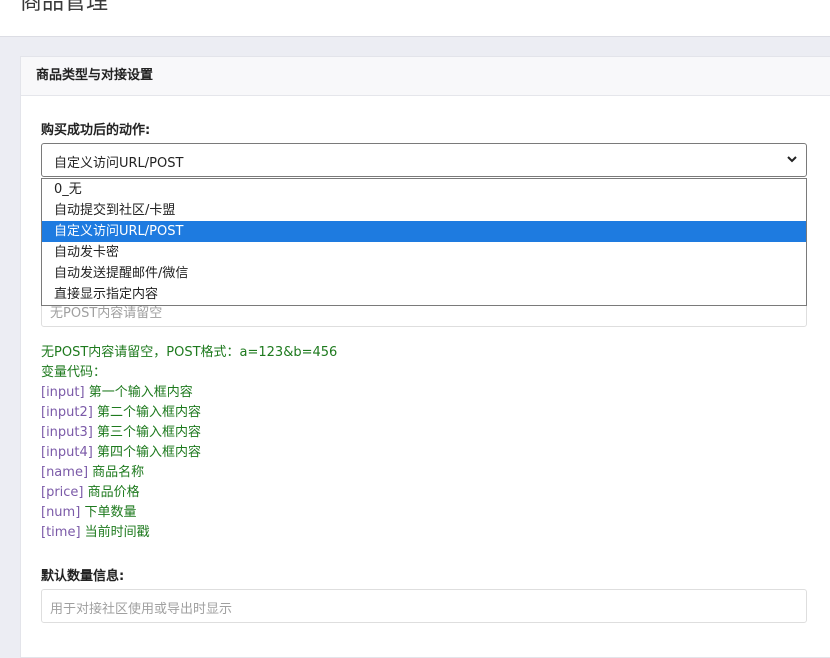 This screenshot has height=658, width=830. Describe the element at coordinates (424, 210) in the screenshot. I see `action-option: 自动提交到社区/卡盟` at that location.